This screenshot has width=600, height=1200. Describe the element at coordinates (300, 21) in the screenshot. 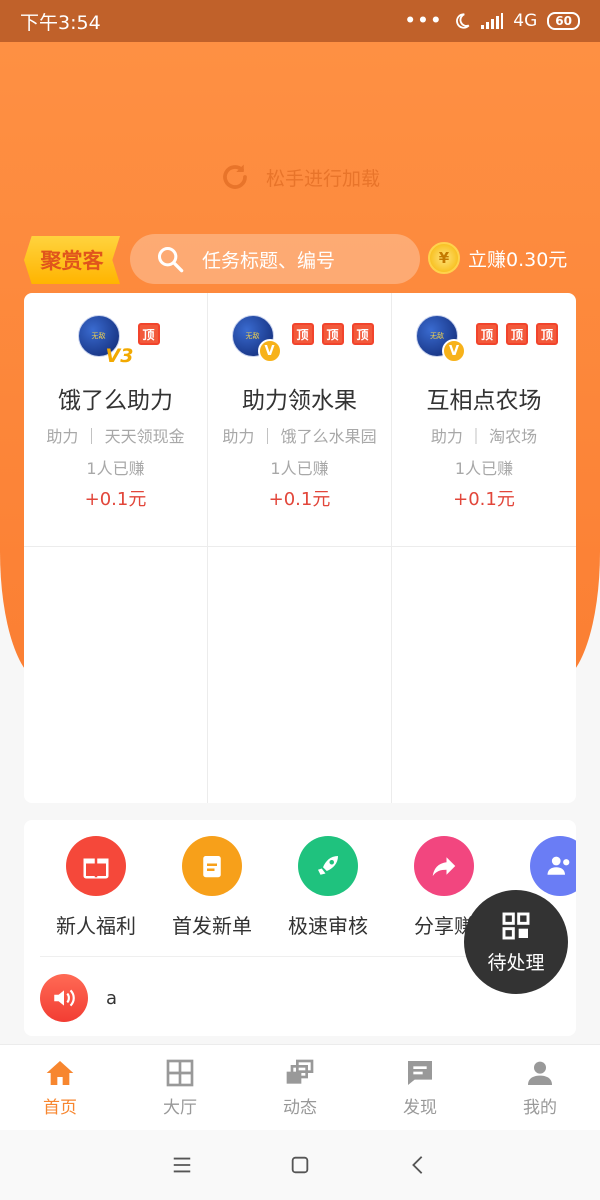

I see `status-bar: 下午3:54 ••• 4G 60` at that location.